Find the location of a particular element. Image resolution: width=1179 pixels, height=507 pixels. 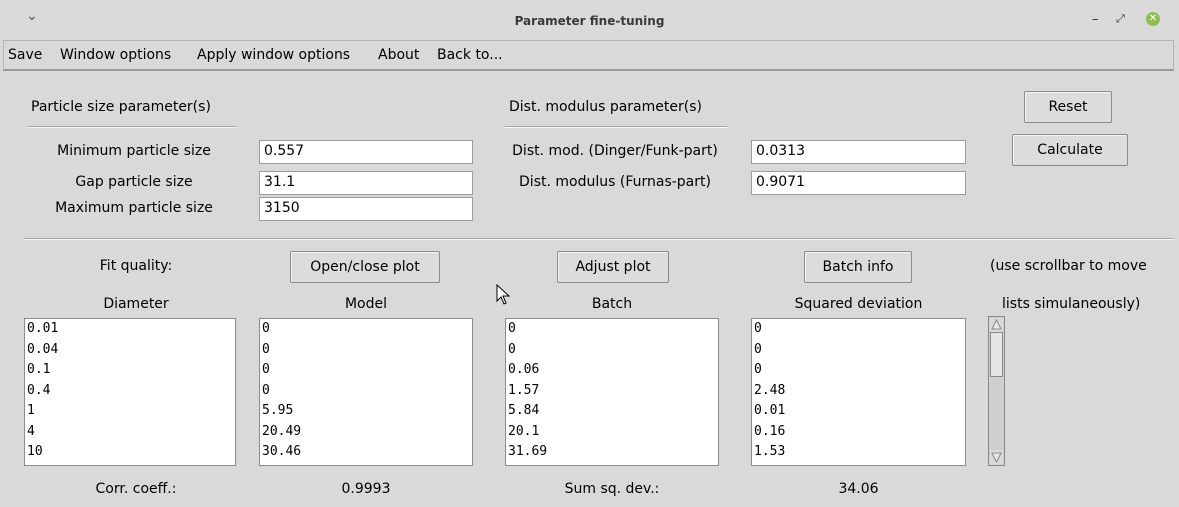

reset-button: Reset is located at coordinates (1068, 107).